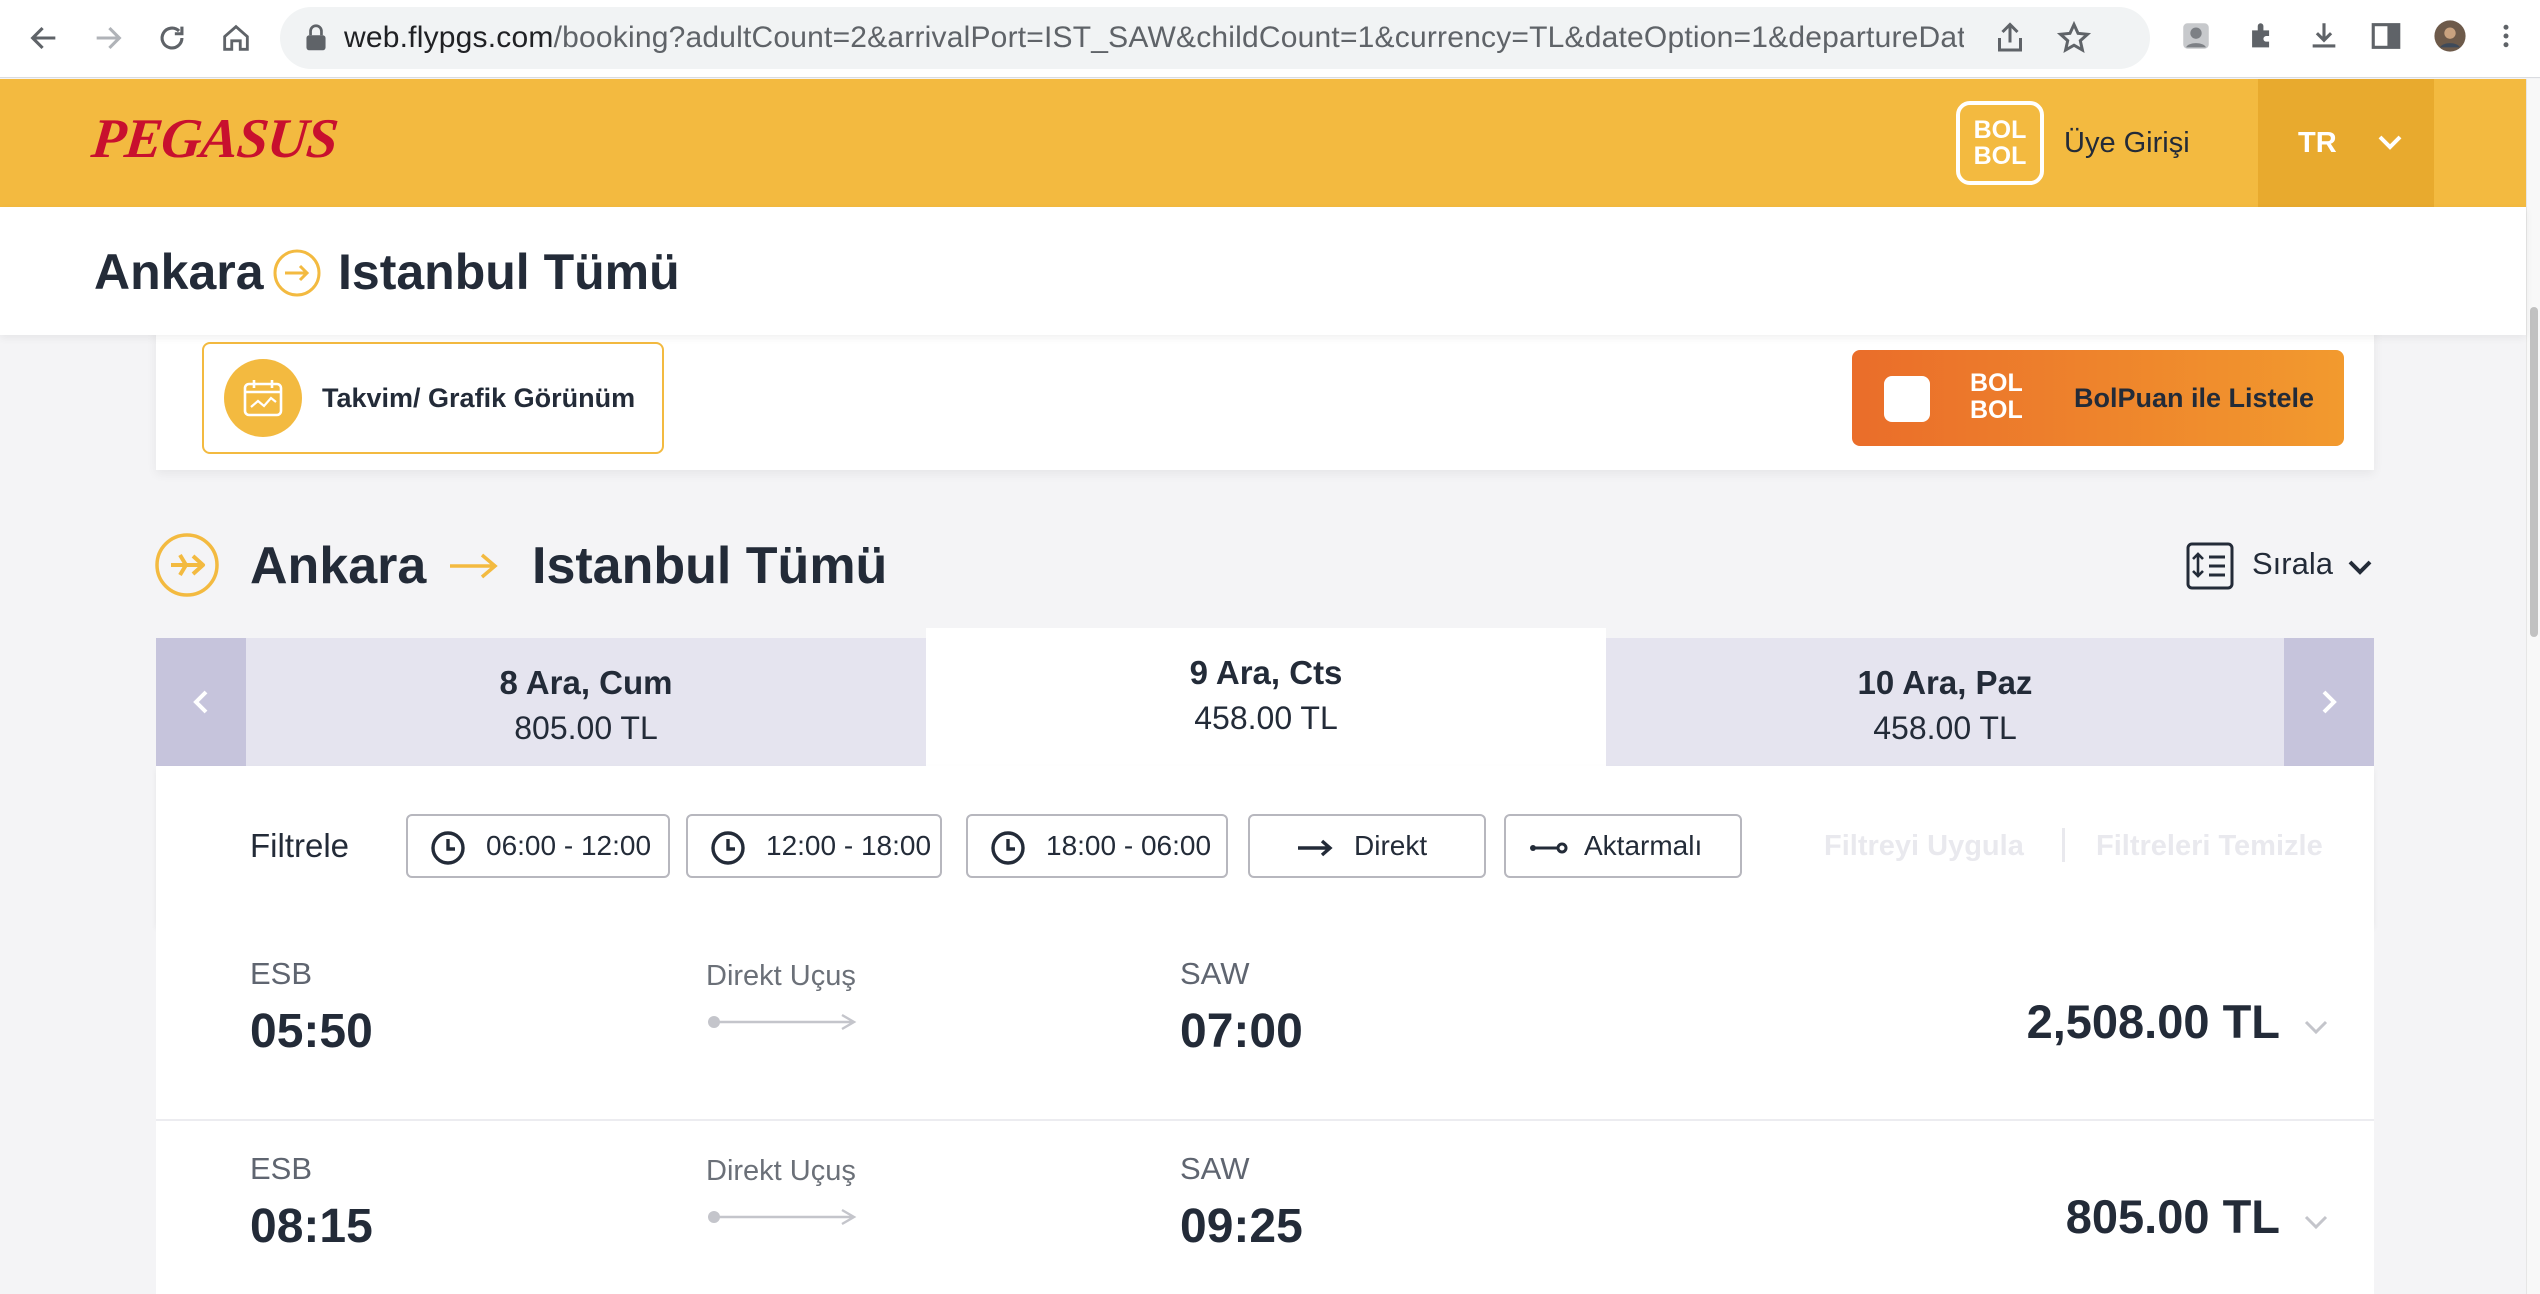 This screenshot has height=1294, width=2540. What do you see at coordinates (172, 38) in the screenshot?
I see `reload-icon` at bounding box center [172, 38].